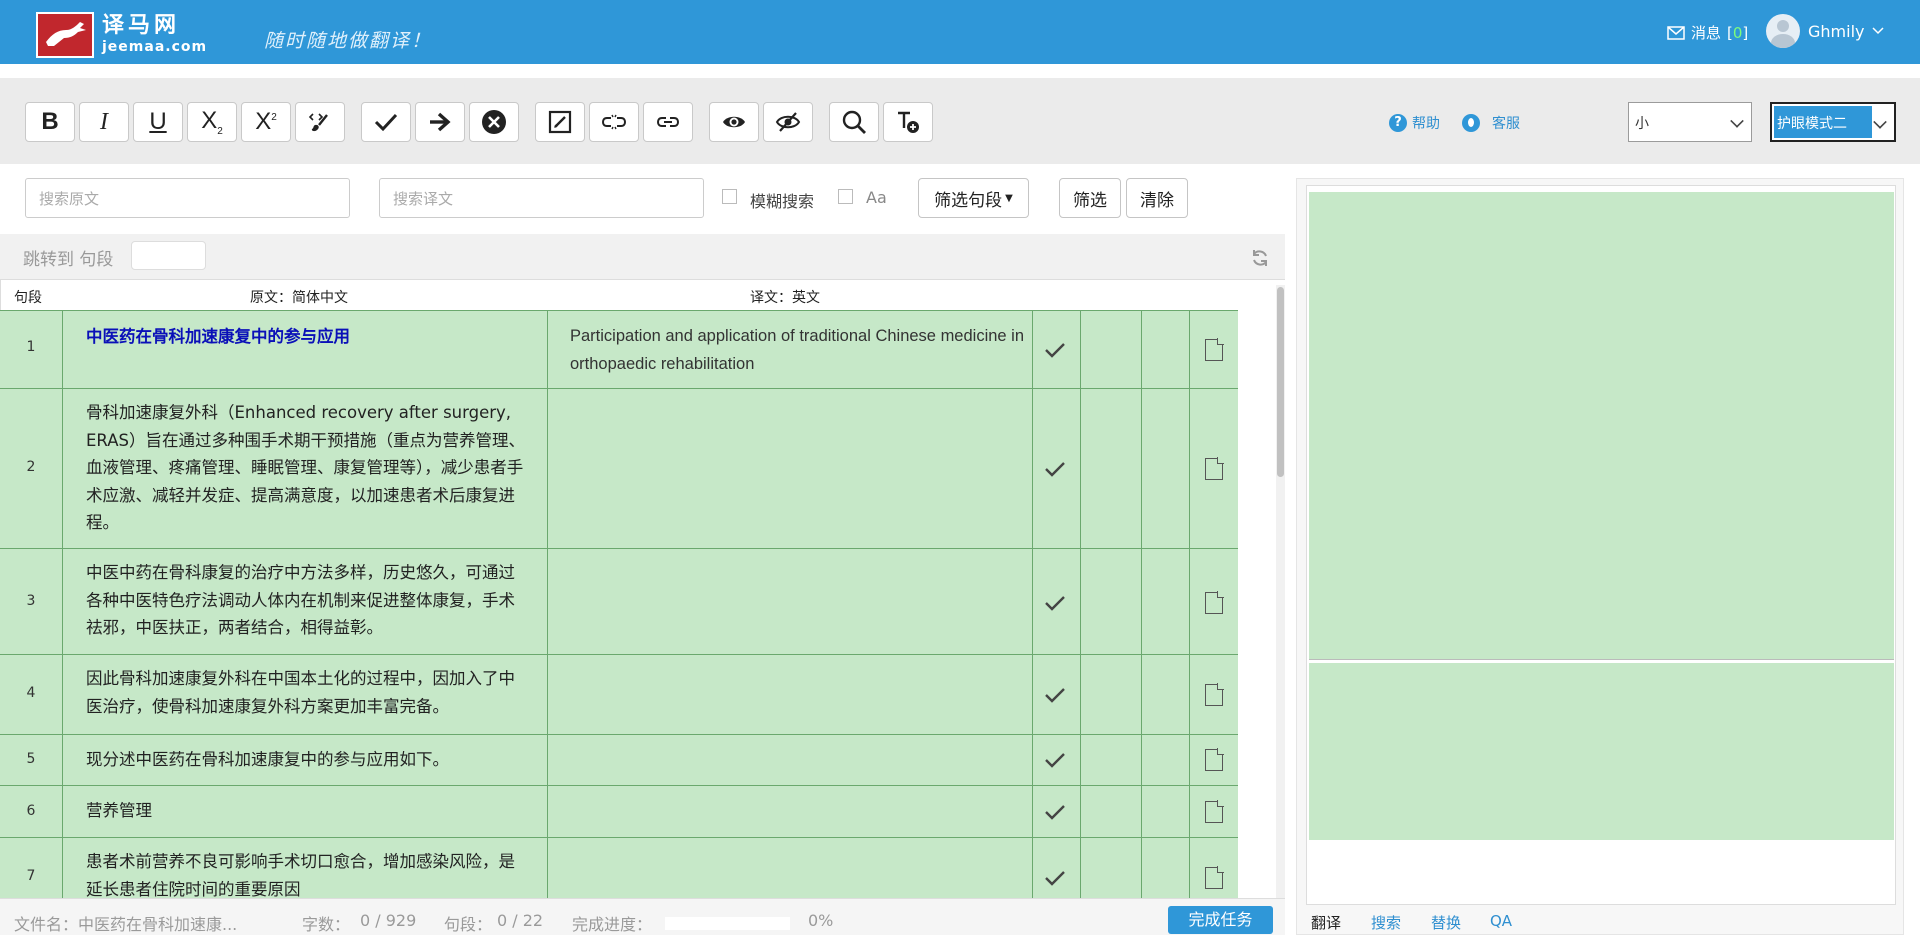 The image size is (1920, 935). Describe the element at coordinates (729, 196) in the screenshot. I see `fuzzy-search-checkbox` at that location.